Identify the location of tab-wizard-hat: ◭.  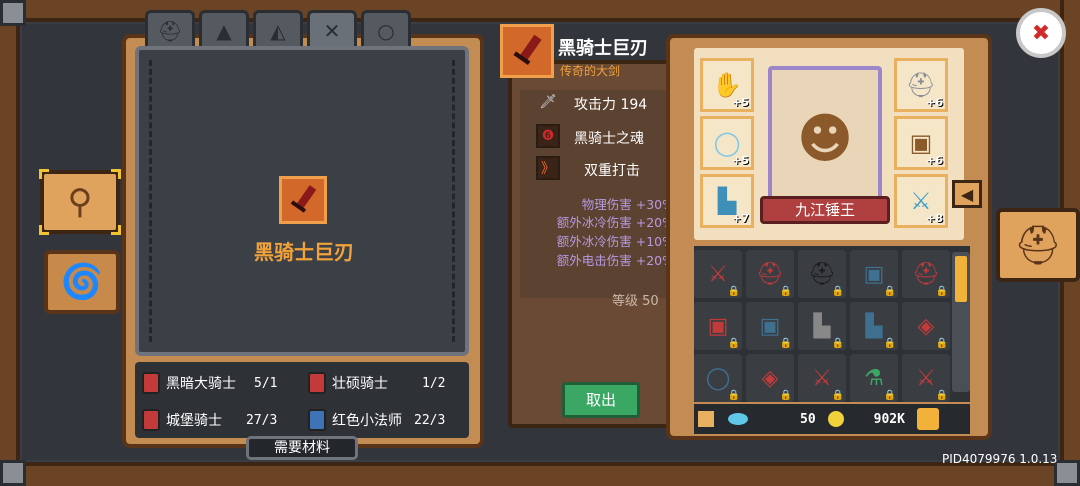
(278, 29).